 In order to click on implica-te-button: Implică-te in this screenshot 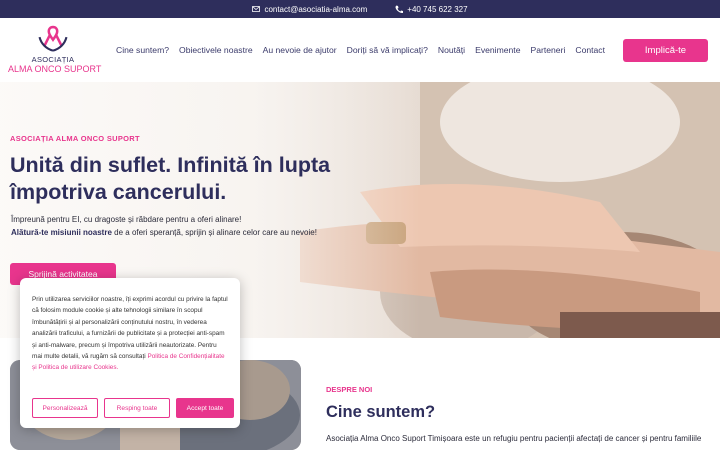, I will do `click(665, 50)`.